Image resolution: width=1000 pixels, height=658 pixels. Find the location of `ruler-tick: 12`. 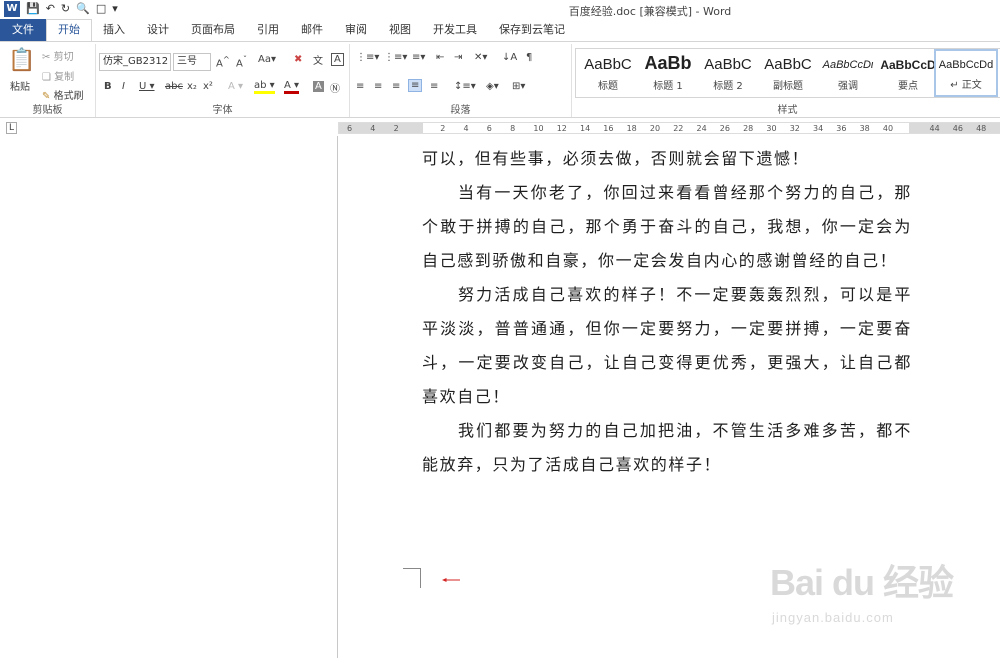

ruler-tick: 12 is located at coordinates (561, 128).